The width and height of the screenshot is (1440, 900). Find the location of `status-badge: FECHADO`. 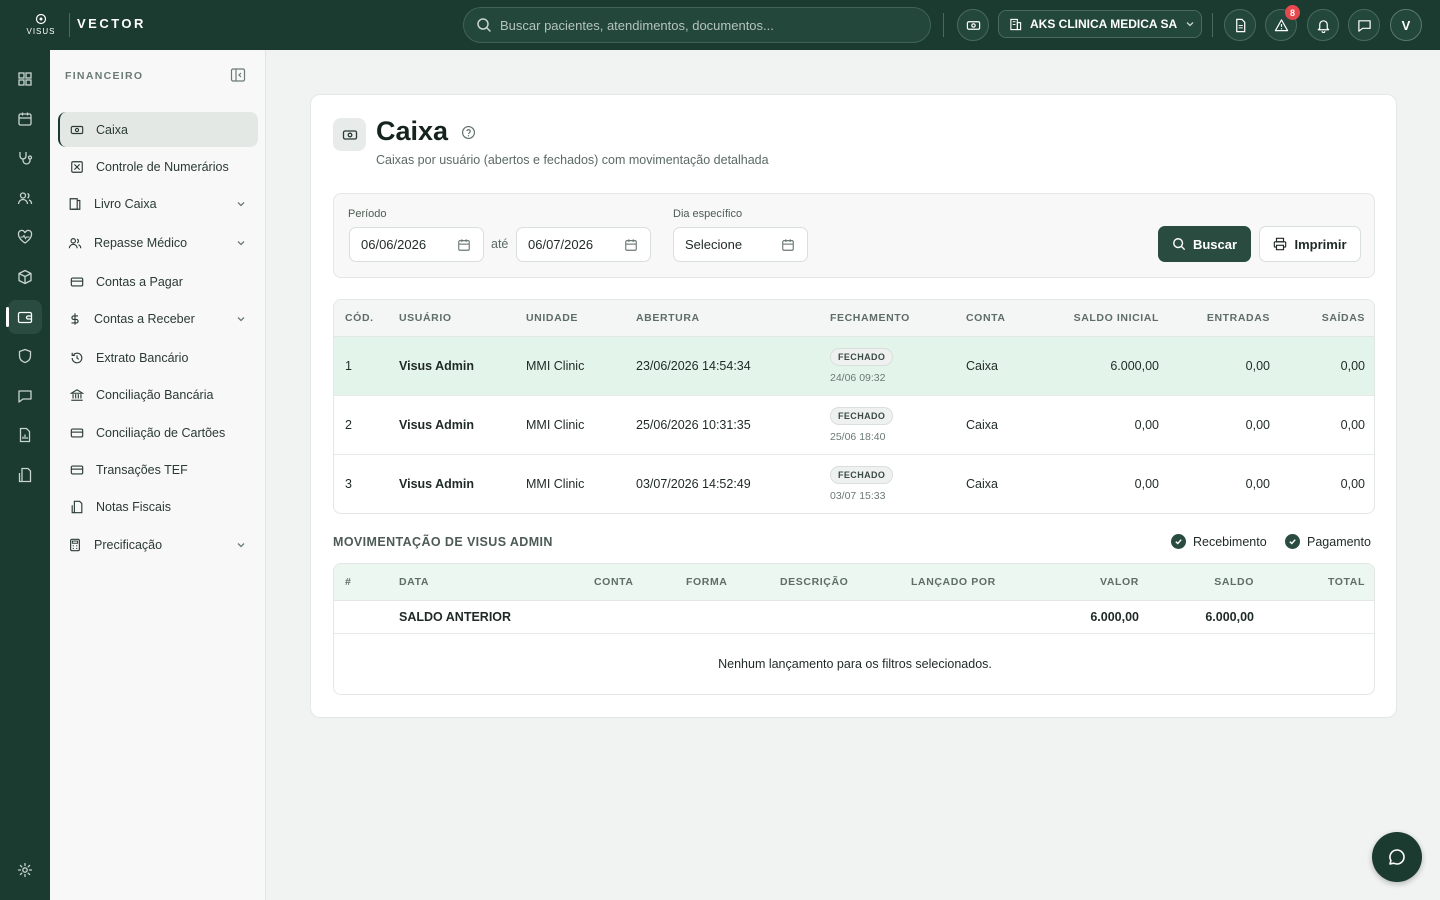

status-badge: FECHADO is located at coordinates (862, 474).